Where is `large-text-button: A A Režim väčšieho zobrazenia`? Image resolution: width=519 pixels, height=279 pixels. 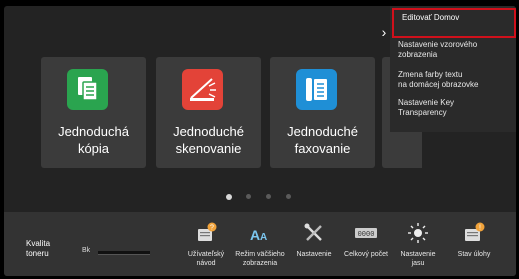 large-text-button: A A Režim väčšieho zobrazenia is located at coordinates (260, 249).